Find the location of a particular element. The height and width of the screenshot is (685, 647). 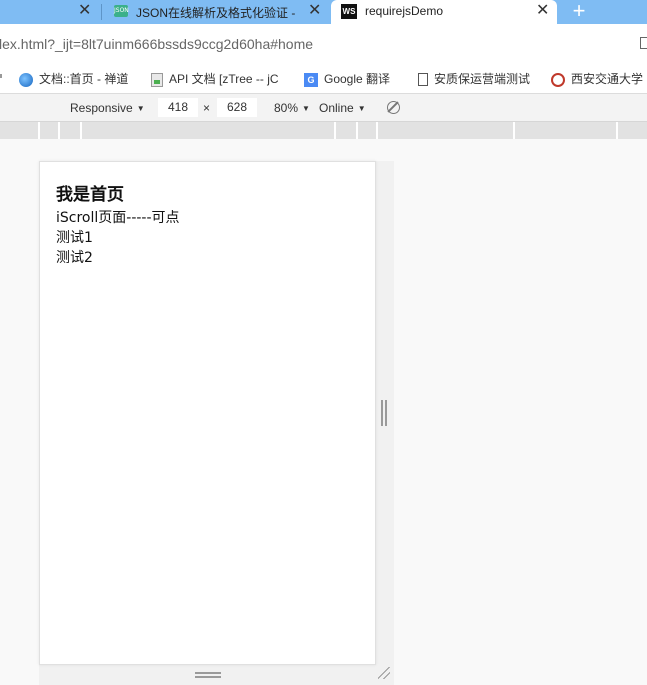

sheet-icon is located at coordinates (157, 79).